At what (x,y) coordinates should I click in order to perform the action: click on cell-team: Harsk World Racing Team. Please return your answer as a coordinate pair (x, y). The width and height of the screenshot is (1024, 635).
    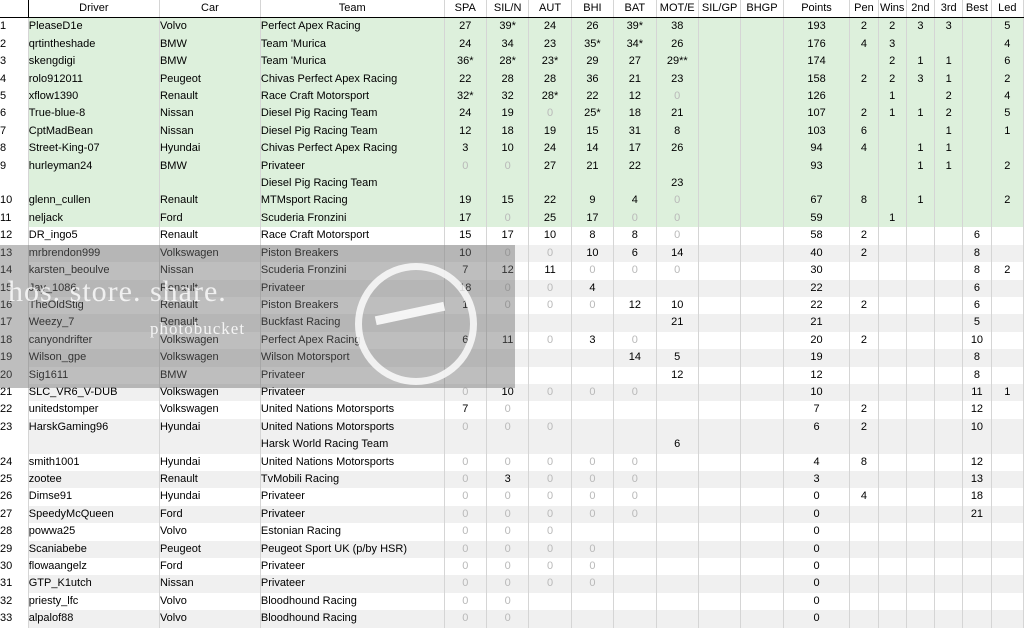
    Looking at the image, I should click on (352, 445).